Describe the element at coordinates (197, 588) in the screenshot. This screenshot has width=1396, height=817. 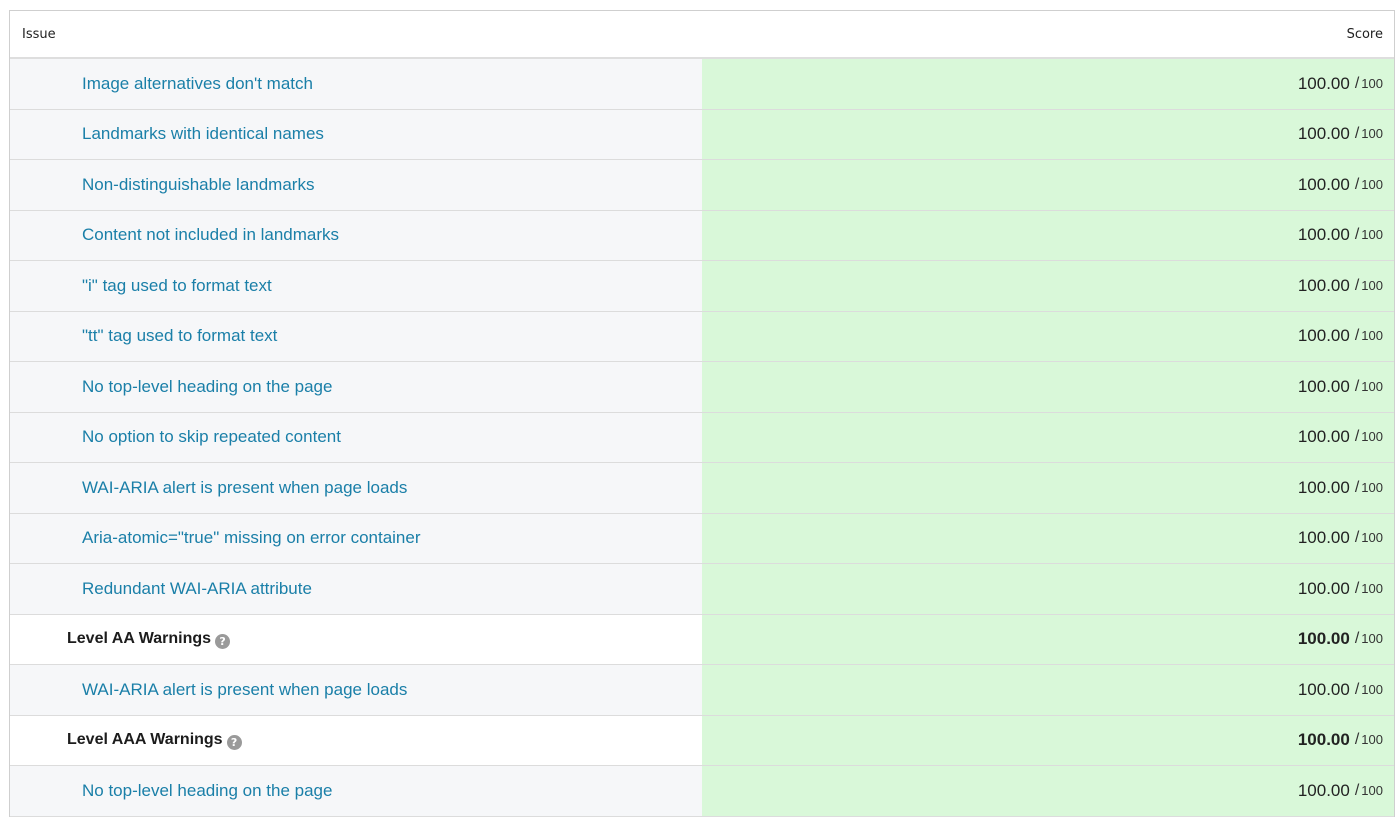
I see `row-label-text: Redundant WAI-ARIA attribute` at that location.